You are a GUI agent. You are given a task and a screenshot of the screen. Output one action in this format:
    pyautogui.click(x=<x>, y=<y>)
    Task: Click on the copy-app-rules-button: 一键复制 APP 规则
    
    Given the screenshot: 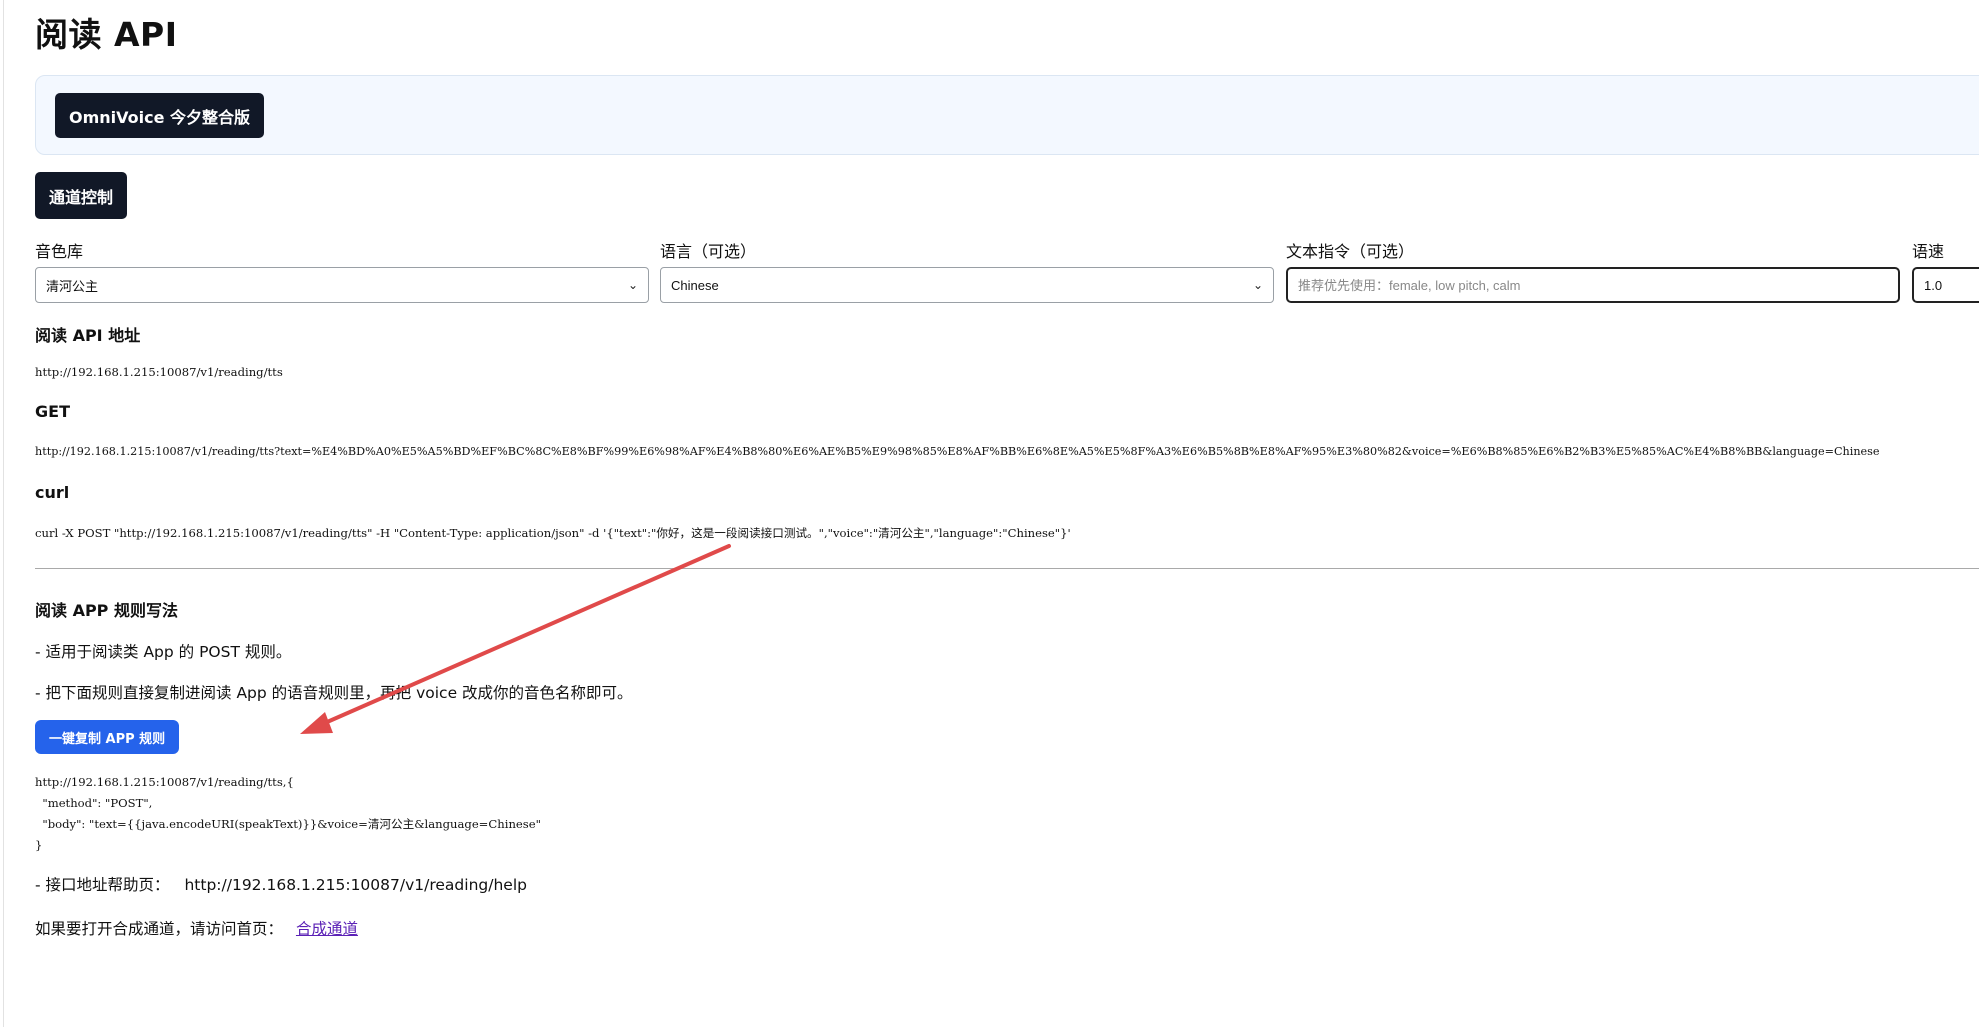 What is the action you would take?
    pyautogui.click(x=107, y=737)
    